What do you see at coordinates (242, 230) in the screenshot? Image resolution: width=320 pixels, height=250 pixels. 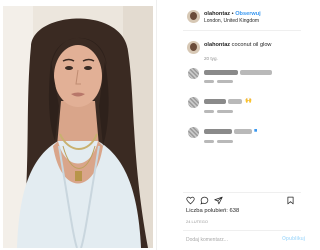 I see `comment-divider` at bounding box center [242, 230].